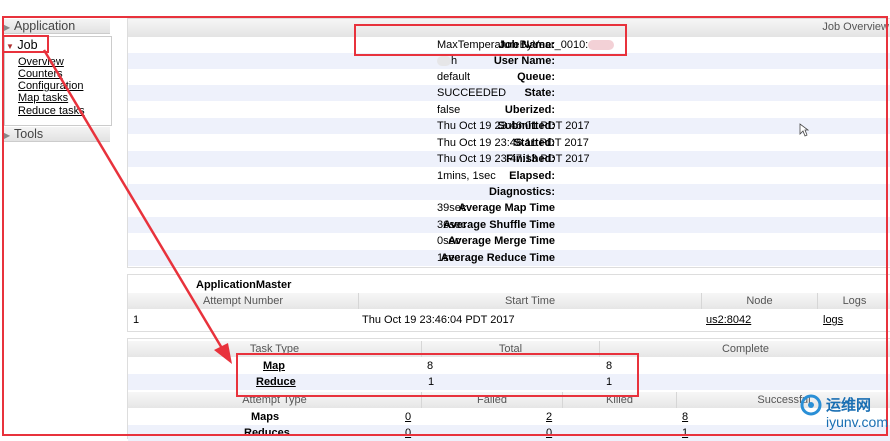  I want to click on watermark: 运维网 iyunv.com, so click(844, 413).